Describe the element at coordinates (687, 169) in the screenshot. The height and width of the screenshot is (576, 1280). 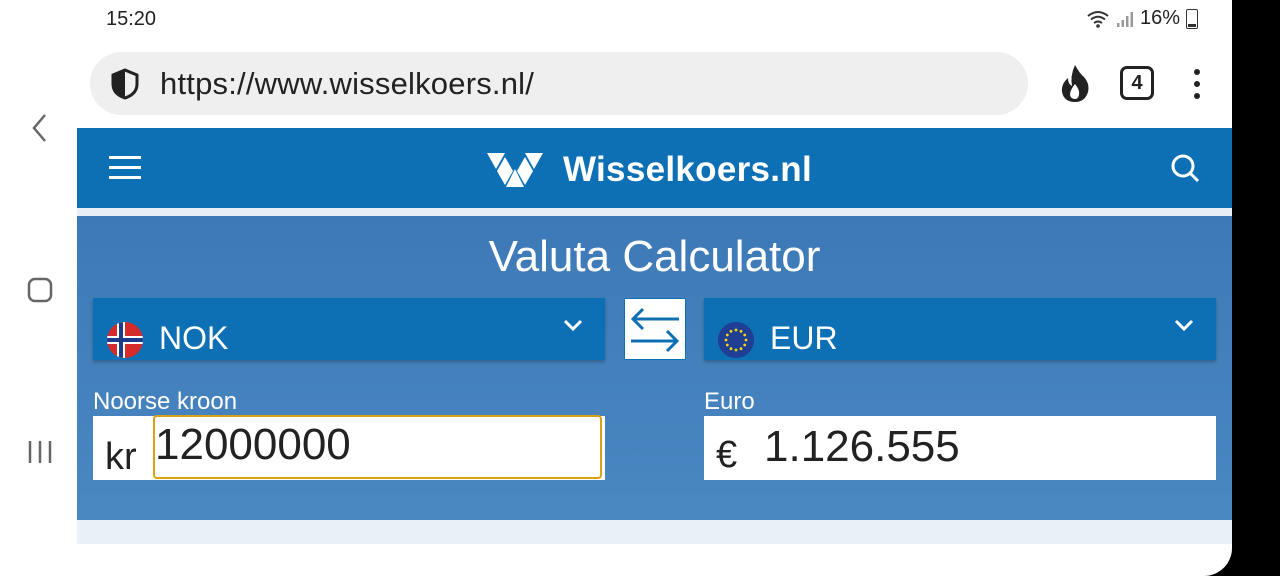
I see `logo-text: Wisselkoers.nl` at that location.